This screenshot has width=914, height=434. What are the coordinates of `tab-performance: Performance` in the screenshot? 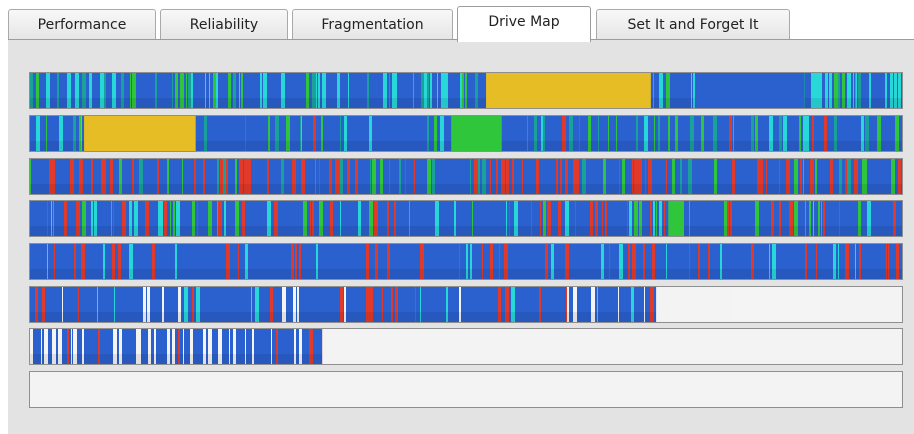 It's located at (82, 24).